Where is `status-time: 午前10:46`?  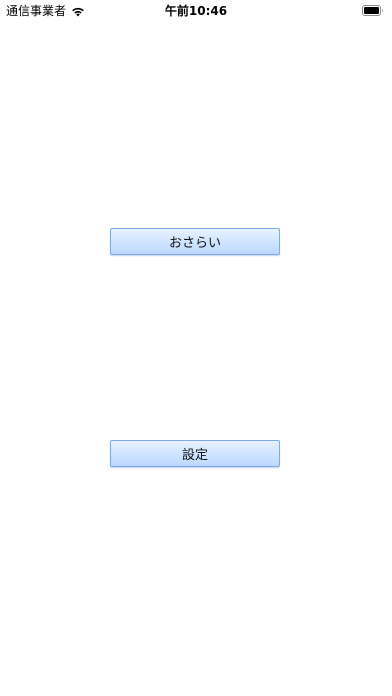 status-time: 午前10:46 is located at coordinates (196, 11).